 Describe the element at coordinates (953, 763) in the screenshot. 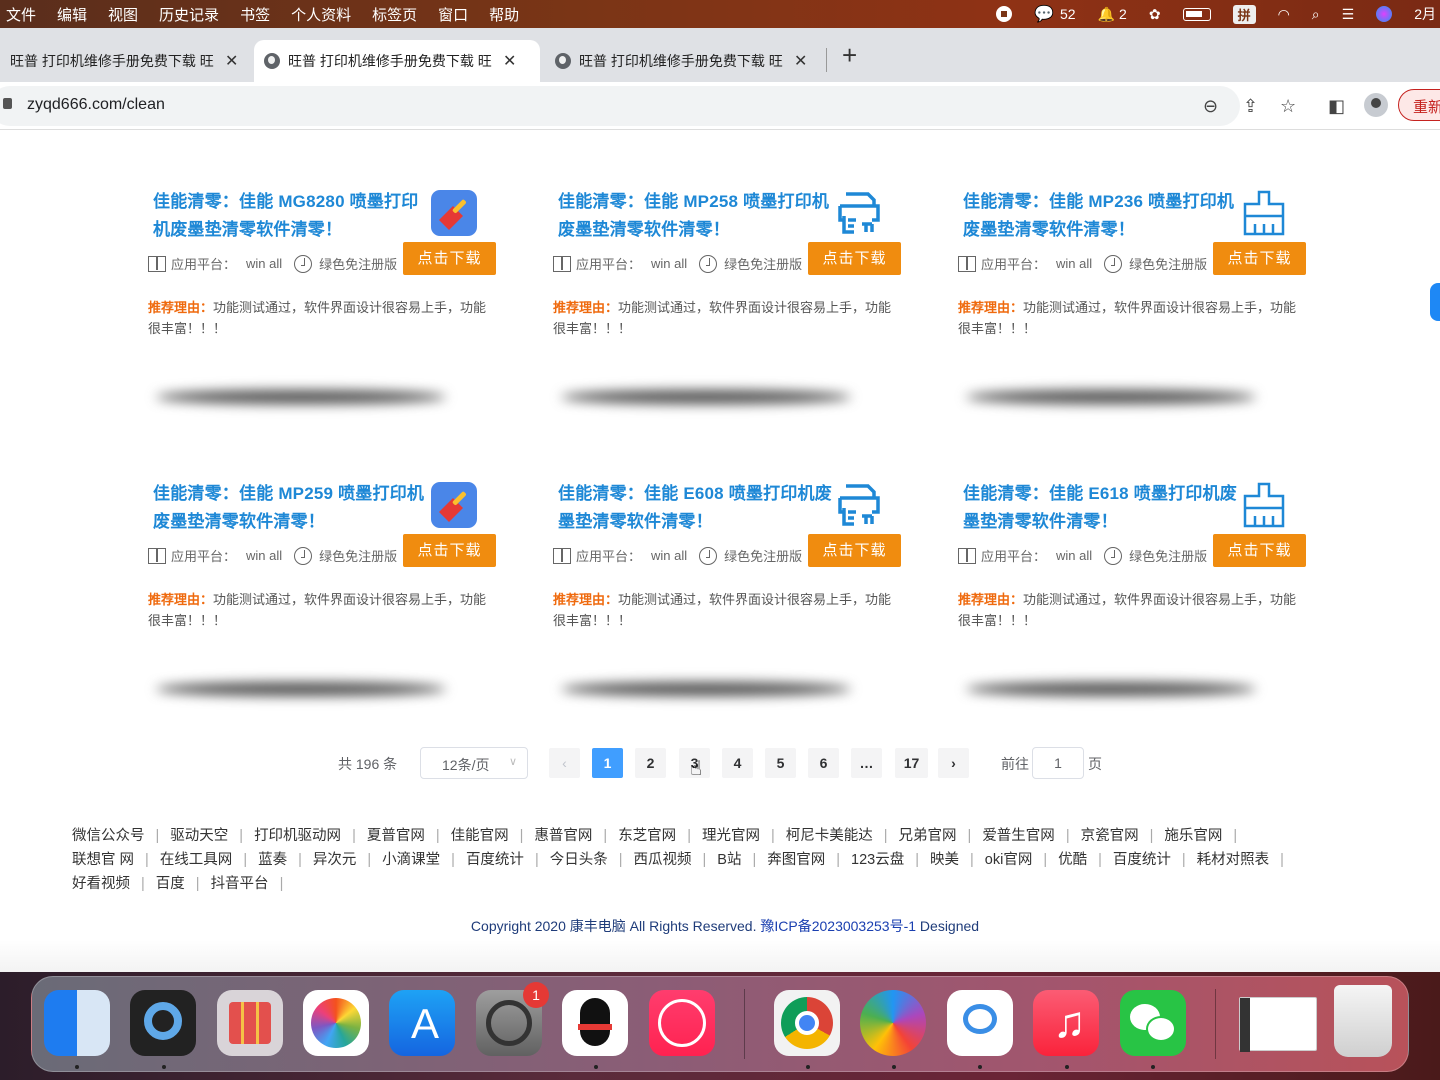

I see `next-page-button: ›` at that location.